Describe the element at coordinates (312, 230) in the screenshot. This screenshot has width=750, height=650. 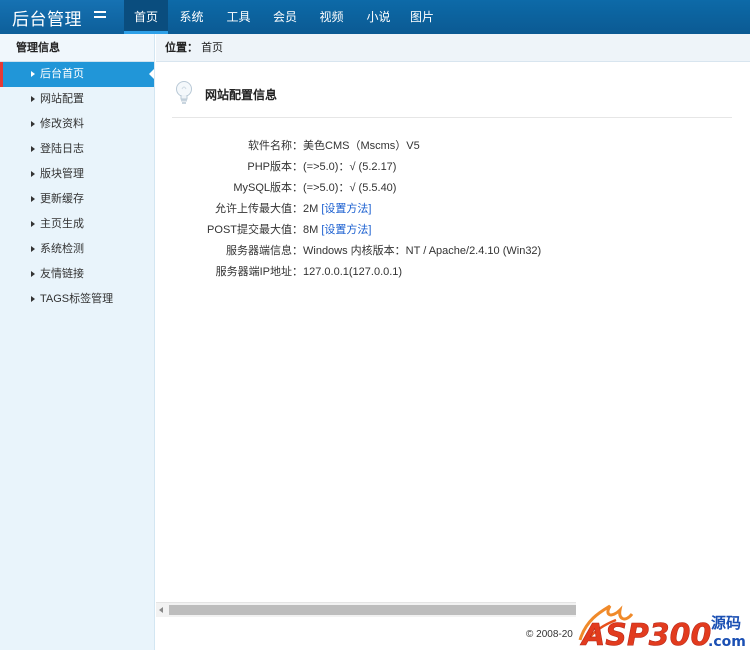
I see `info-value: 8M` at that location.